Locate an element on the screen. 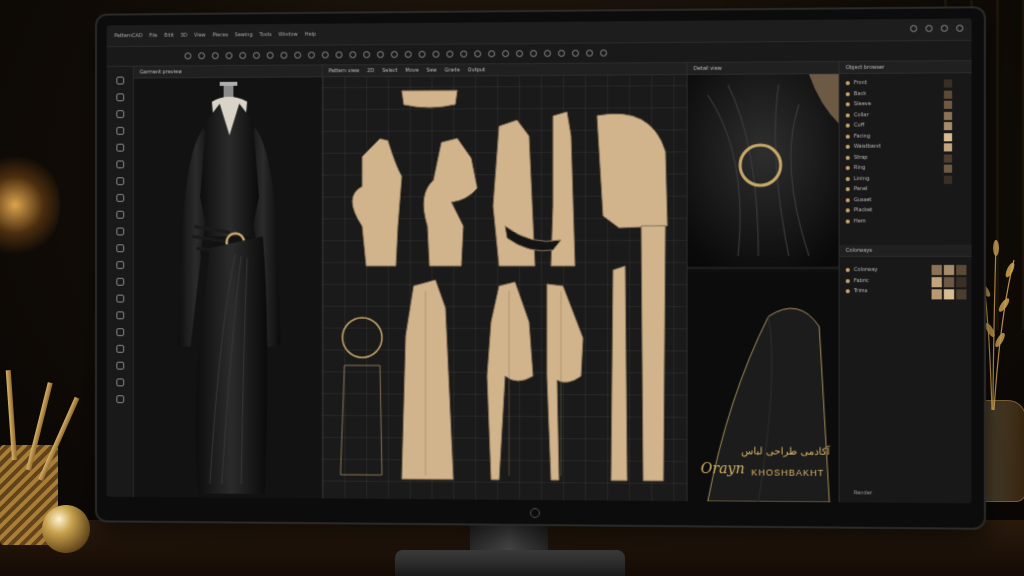 This screenshot has width=1024, height=576. tab-pattern-view: Pattern view is located at coordinates (344, 71).